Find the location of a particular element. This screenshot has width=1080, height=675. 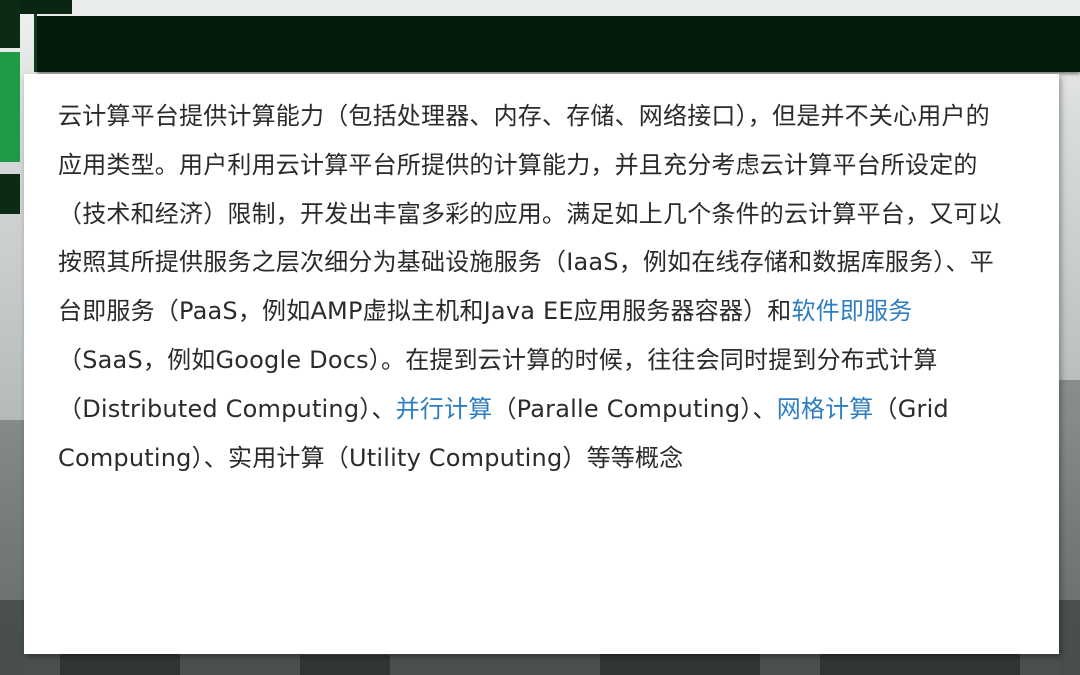

top-light-strip is located at coordinates (576, 7).